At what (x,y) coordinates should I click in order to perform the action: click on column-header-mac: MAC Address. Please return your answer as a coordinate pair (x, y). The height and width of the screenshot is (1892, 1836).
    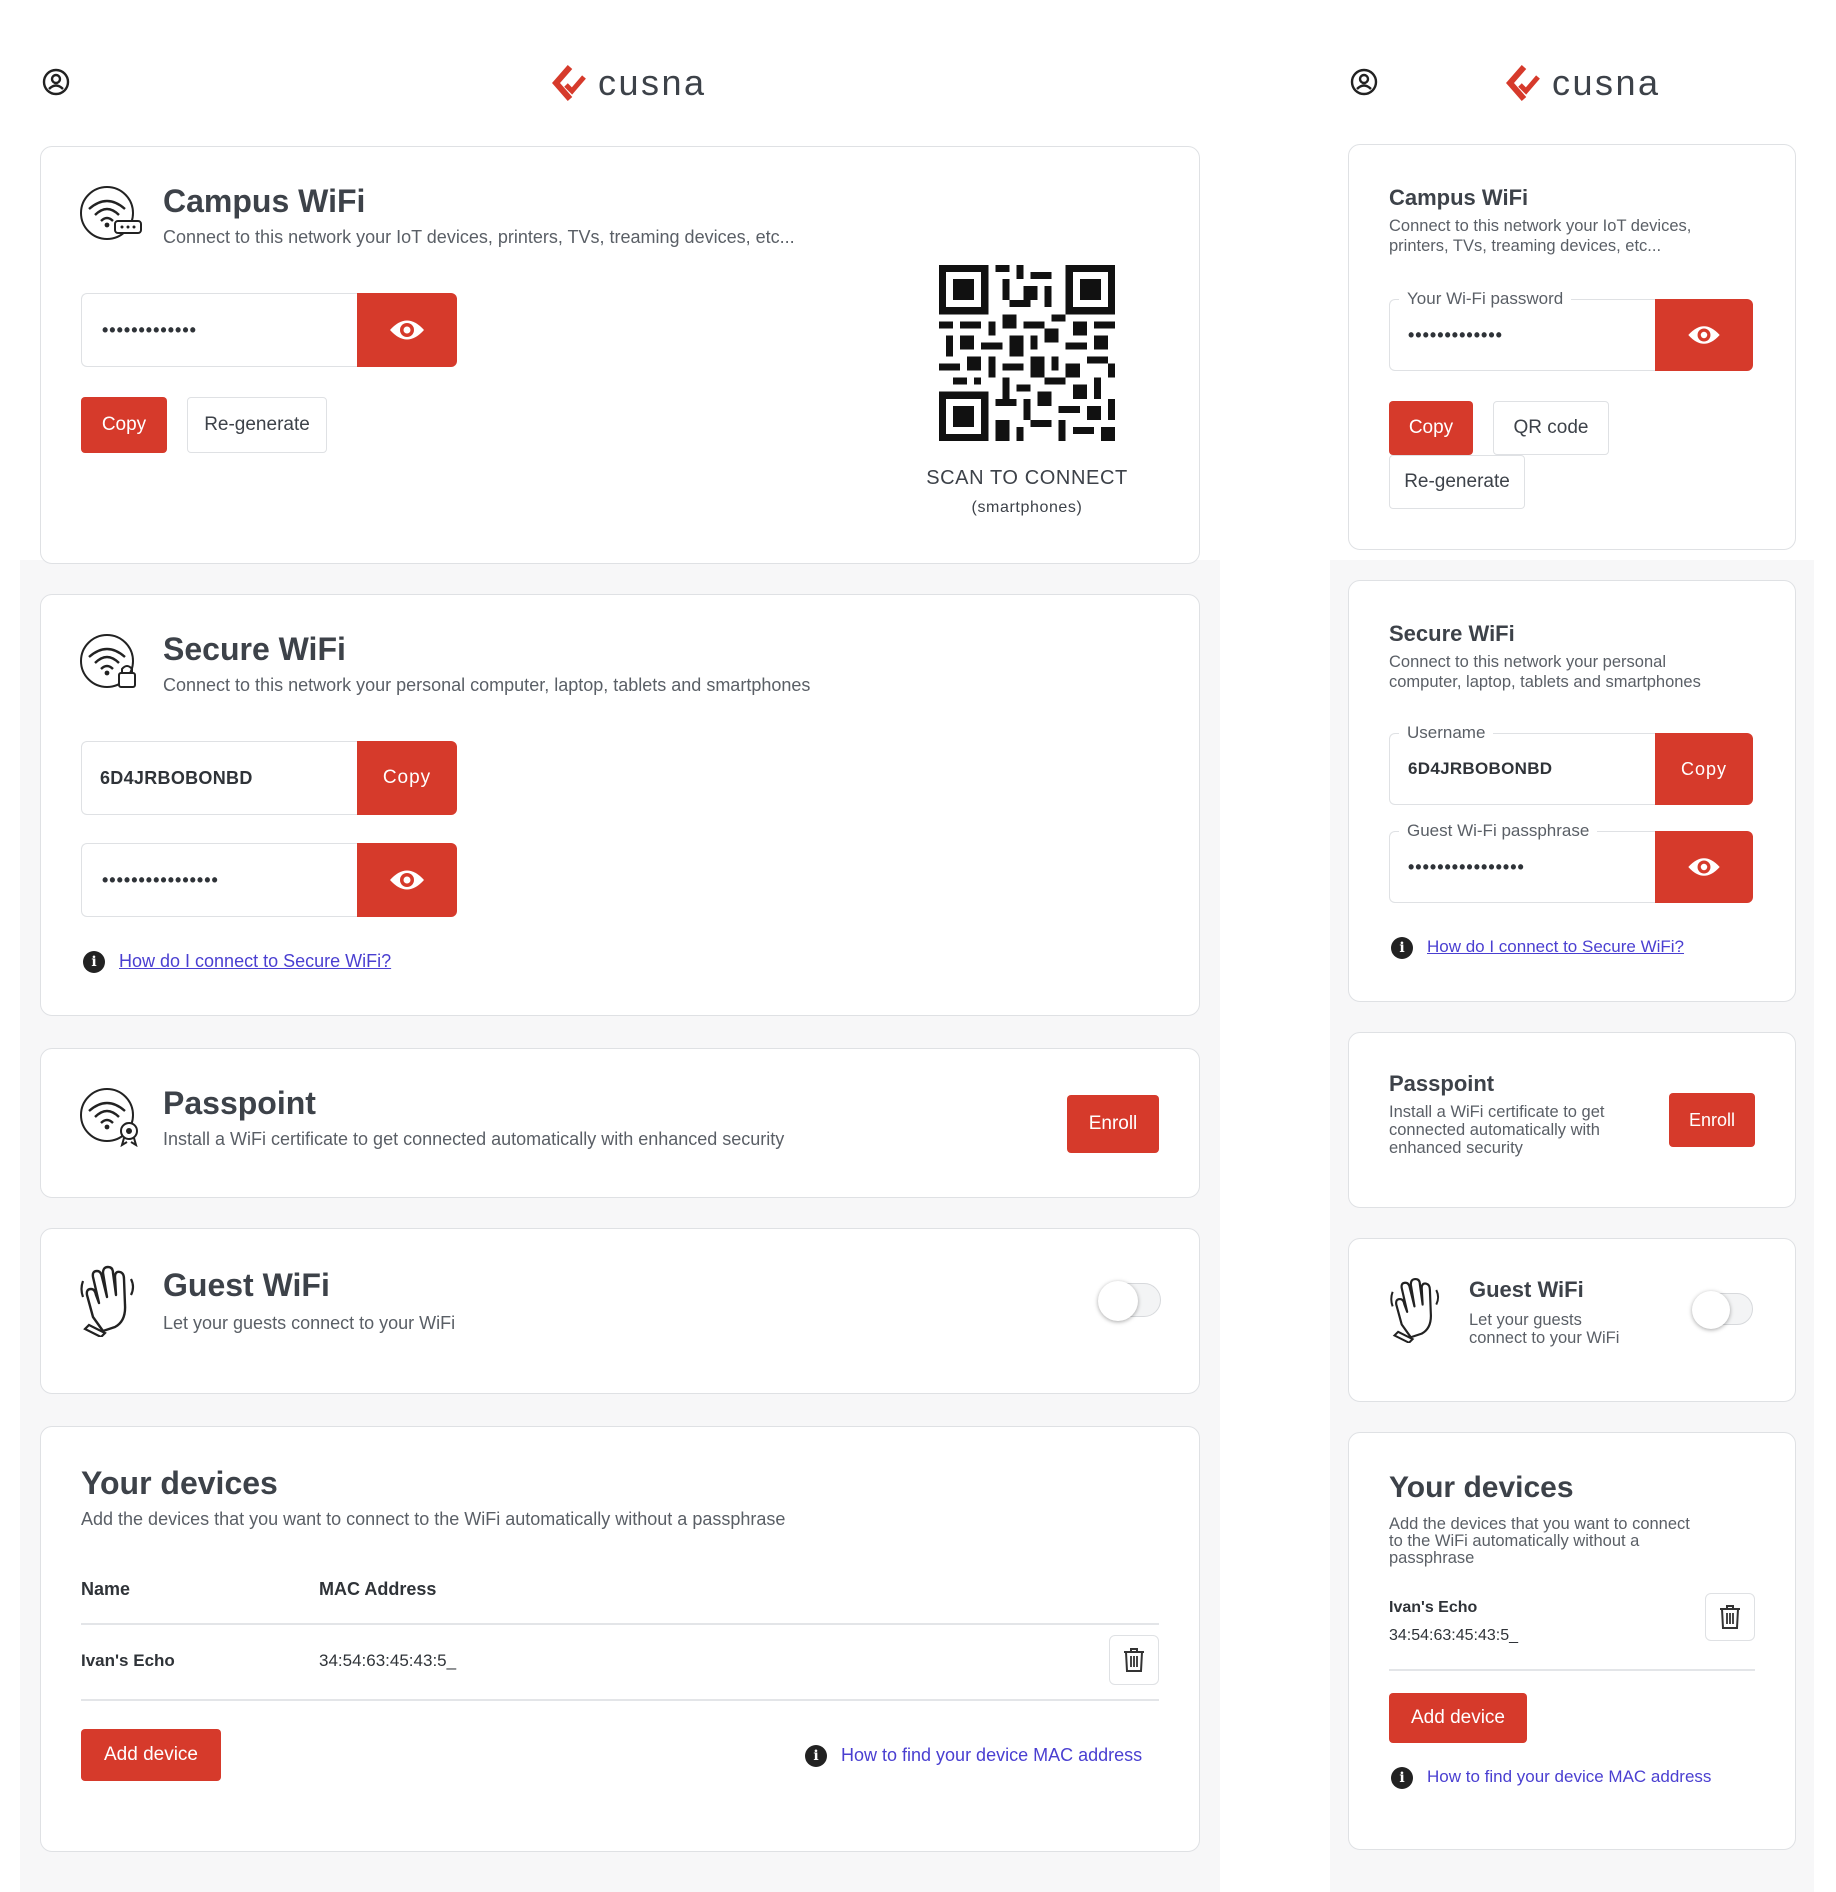
    Looking at the image, I should click on (378, 1589).